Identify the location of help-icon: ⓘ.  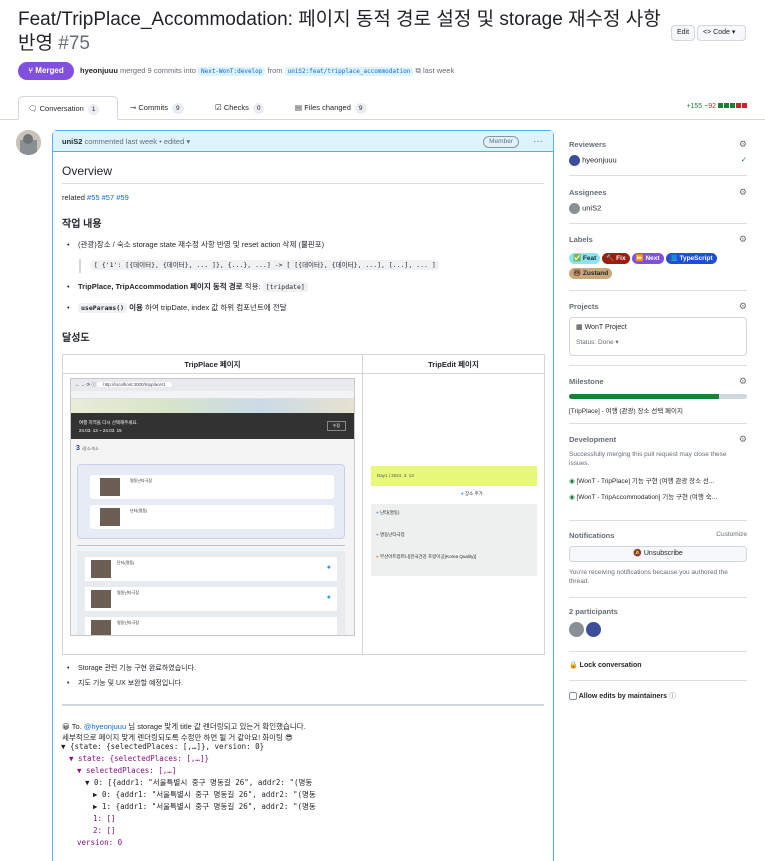
(672, 696).